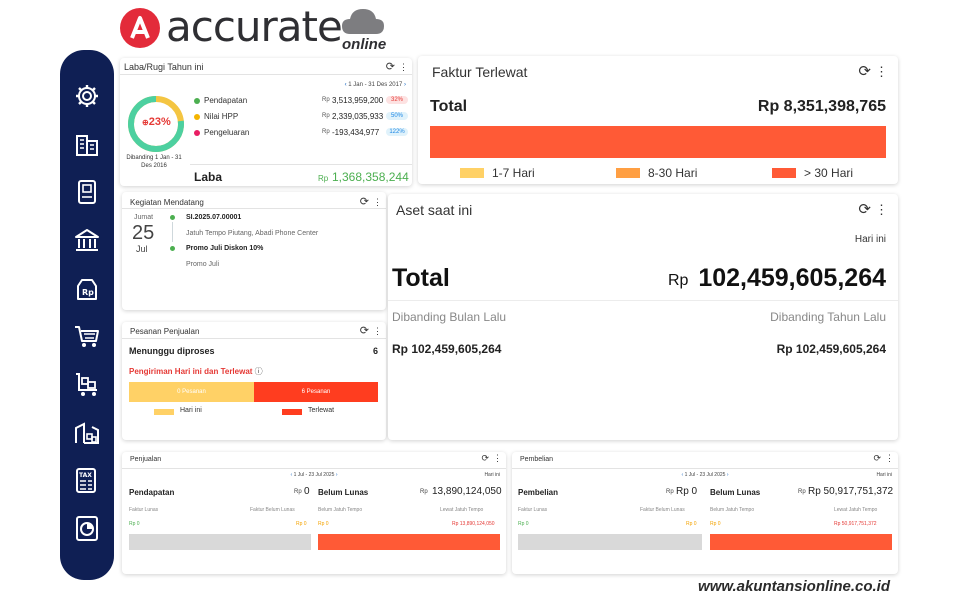 This screenshot has height=600, width=960. Describe the element at coordinates (397, 116) in the screenshot. I see `percent-badge: 50%` at that location.